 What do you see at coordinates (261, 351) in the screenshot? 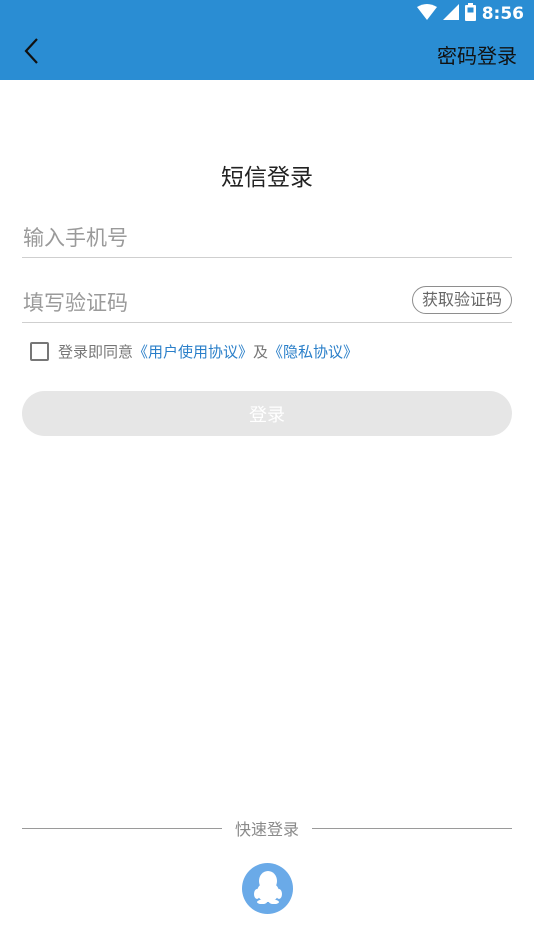
I see `agreement-conjunction: 及` at bounding box center [261, 351].